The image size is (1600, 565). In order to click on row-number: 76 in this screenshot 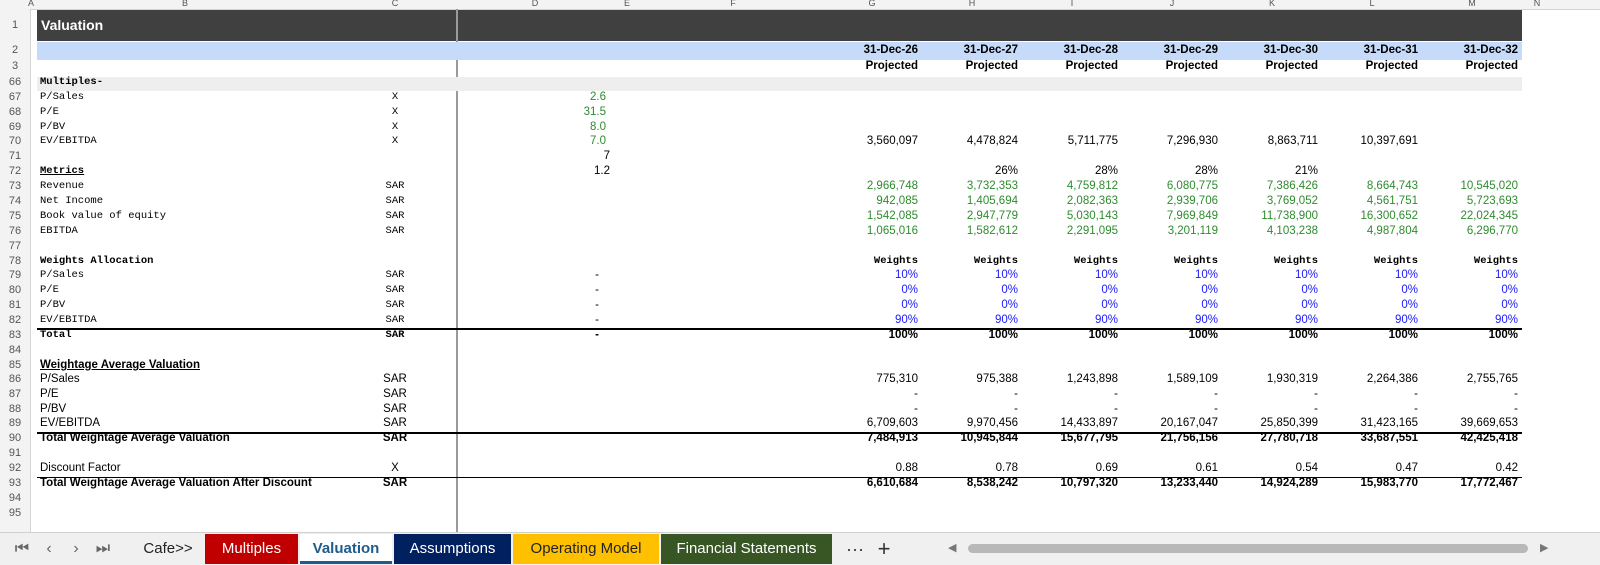, I will do `click(15, 231)`.